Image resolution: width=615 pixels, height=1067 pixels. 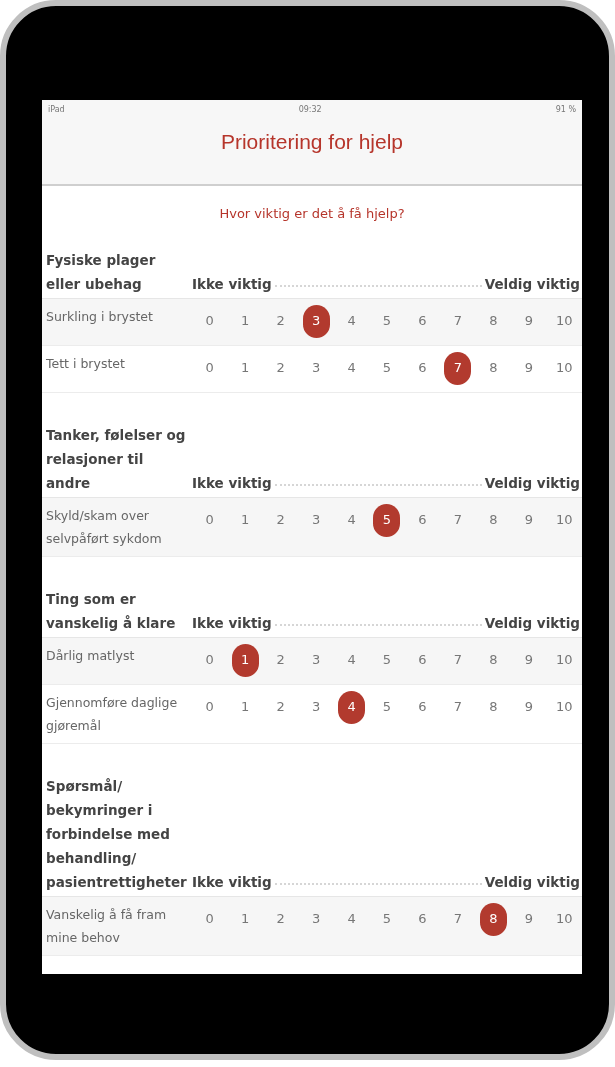 What do you see at coordinates (310, 110) in the screenshot?
I see `clock: 09:32` at bounding box center [310, 110].